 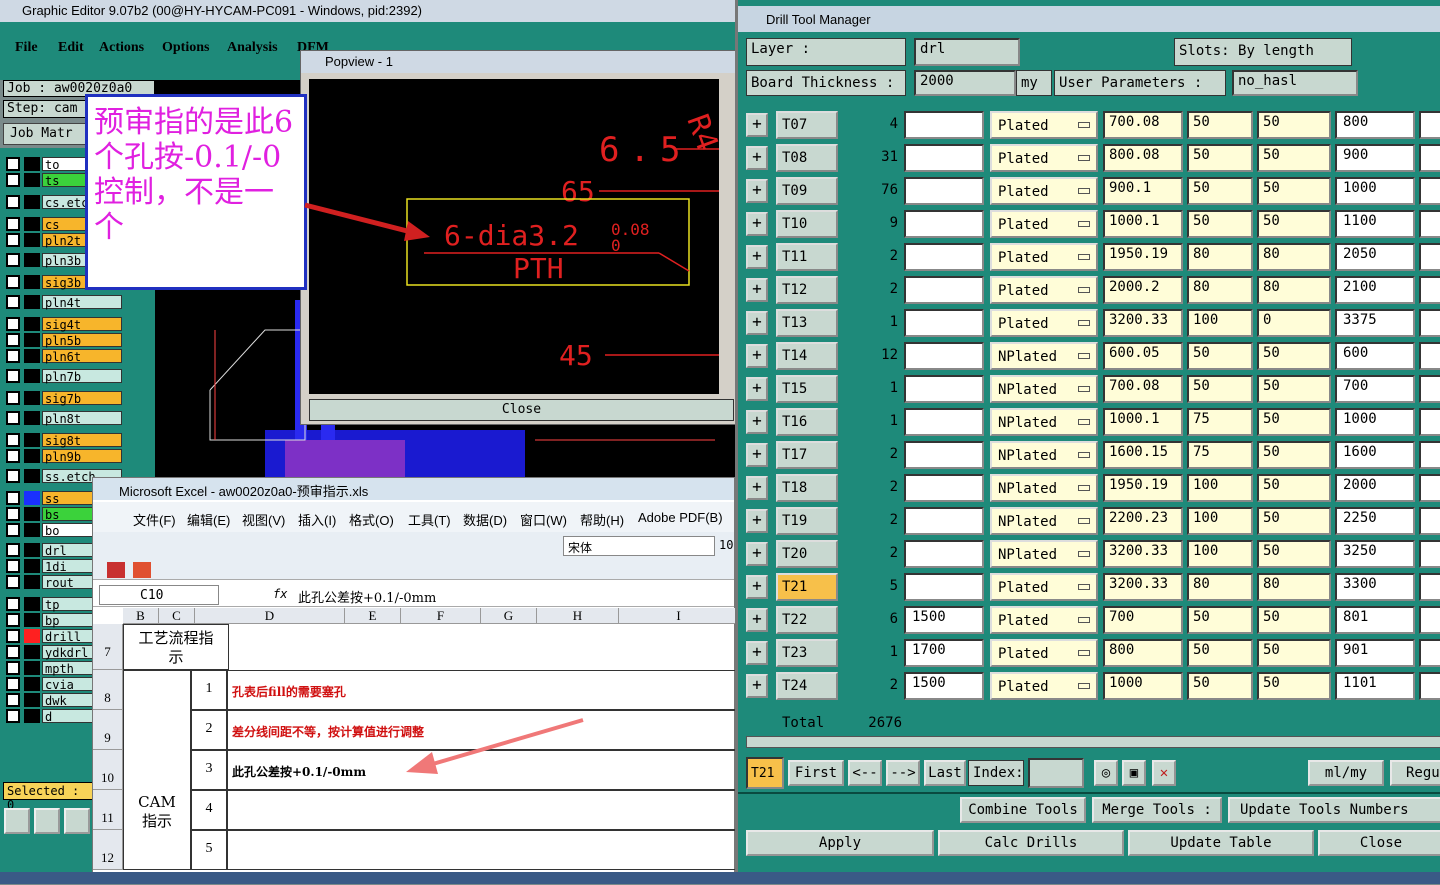 I want to click on index-input, so click(x=1056, y=773).